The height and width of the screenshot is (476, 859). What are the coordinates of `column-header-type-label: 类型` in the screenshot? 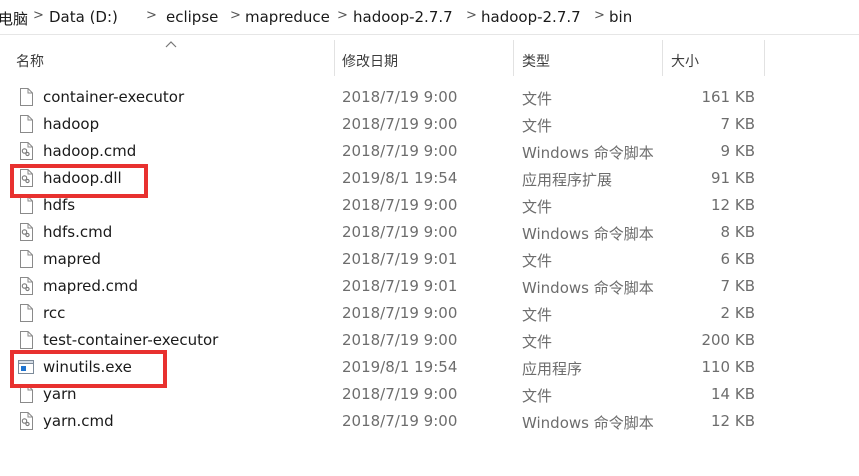 It's located at (536, 62).